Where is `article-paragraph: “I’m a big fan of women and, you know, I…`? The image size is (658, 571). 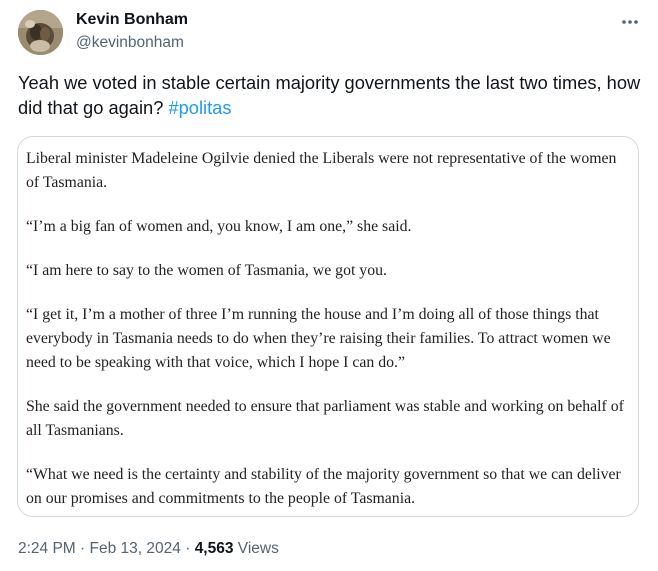
article-paragraph: “I’m a big fan of women and, you know, I… is located at coordinates (219, 226).